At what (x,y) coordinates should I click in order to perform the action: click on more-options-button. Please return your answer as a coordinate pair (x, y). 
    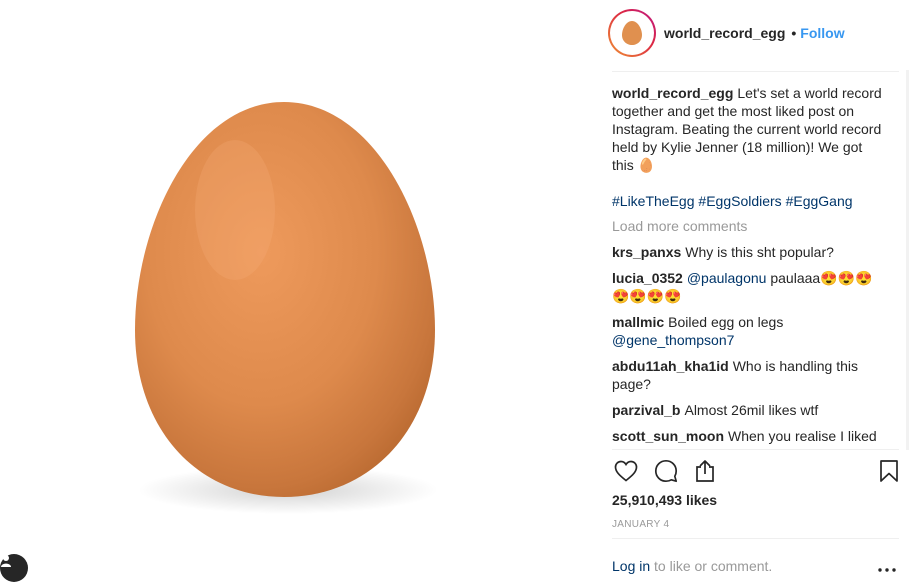
    Looking at the image, I should click on (887, 567).